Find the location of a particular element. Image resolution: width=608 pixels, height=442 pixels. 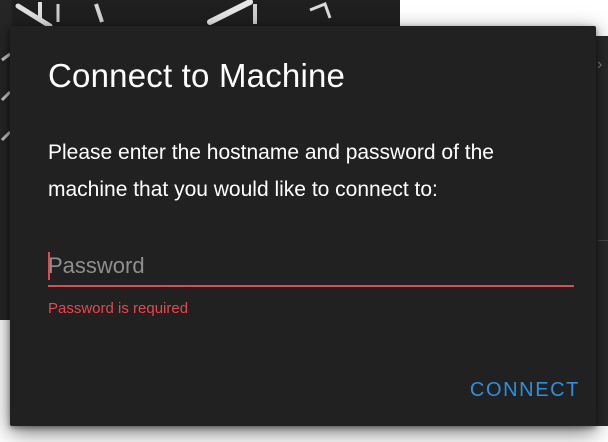

password-field is located at coordinates (311, 268).